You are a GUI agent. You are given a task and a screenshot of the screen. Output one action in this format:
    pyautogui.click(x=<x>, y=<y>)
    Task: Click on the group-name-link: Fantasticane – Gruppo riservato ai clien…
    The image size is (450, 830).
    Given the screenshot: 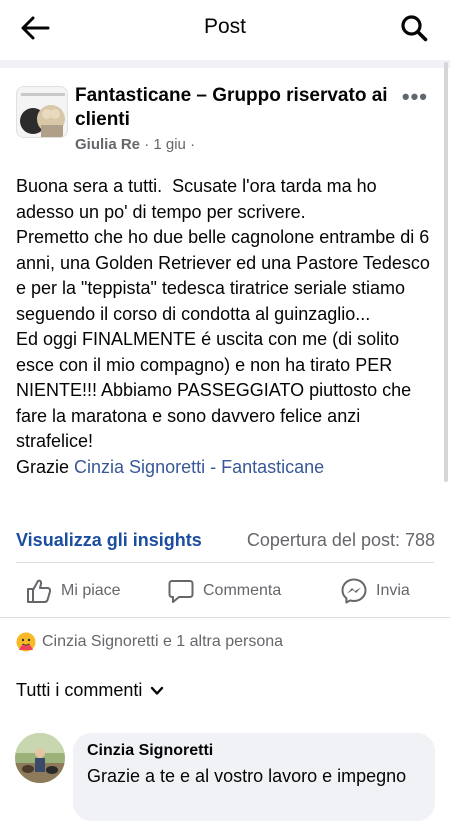 What is the action you would take?
    pyautogui.click(x=235, y=108)
    